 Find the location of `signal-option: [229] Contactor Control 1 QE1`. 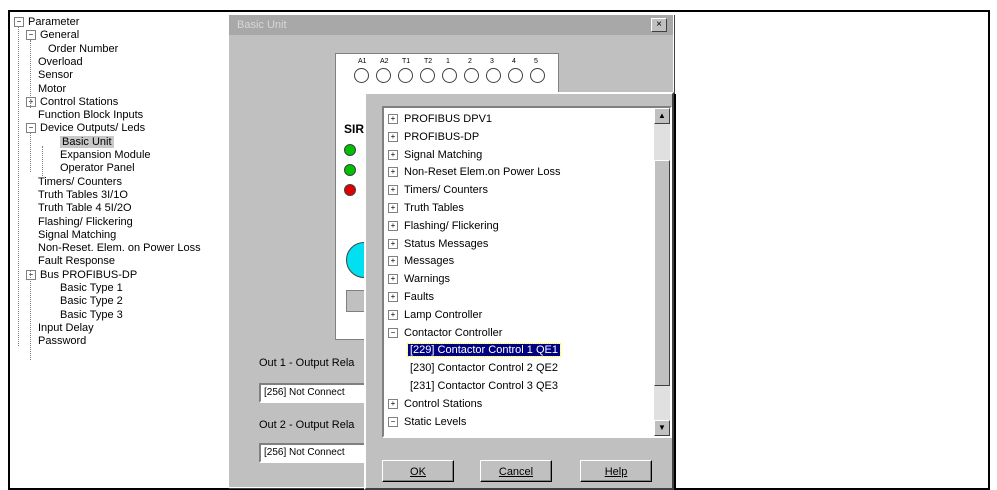

signal-option: [229] Contactor Control 1 QE1 is located at coordinates (484, 350).